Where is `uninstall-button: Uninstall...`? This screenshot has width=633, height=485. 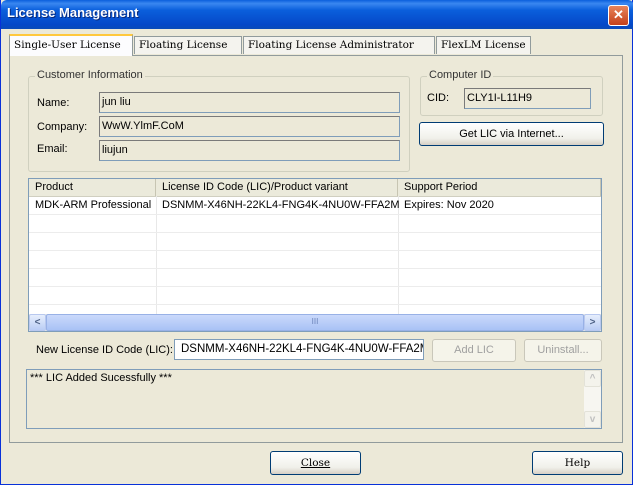
uninstall-button: Uninstall... is located at coordinates (563, 350).